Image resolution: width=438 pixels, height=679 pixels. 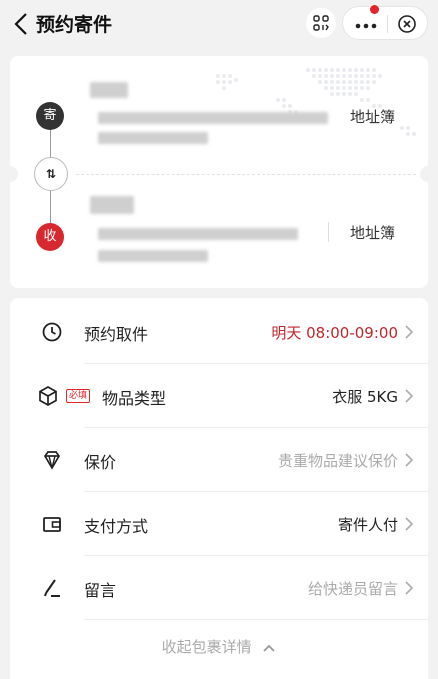 What do you see at coordinates (219, 396) in the screenshot?
I see `row-item-type: 必填 物品类型 衣服 5KG` at bounding box center [219, 396].